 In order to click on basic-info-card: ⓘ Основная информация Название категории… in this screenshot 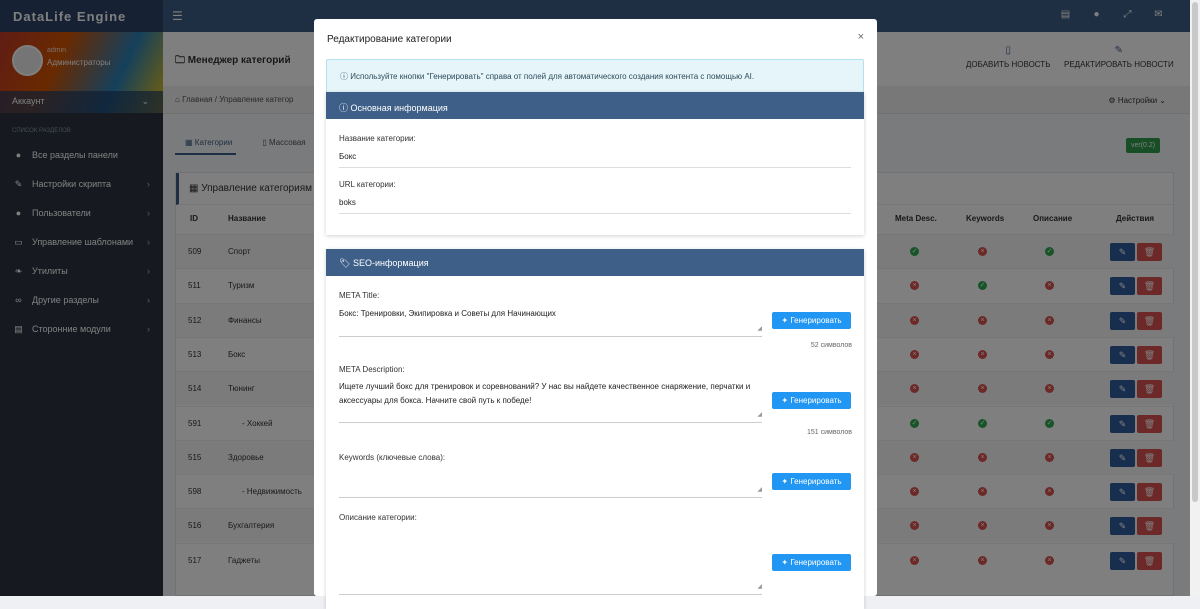, I will do `click(595, 163)`.